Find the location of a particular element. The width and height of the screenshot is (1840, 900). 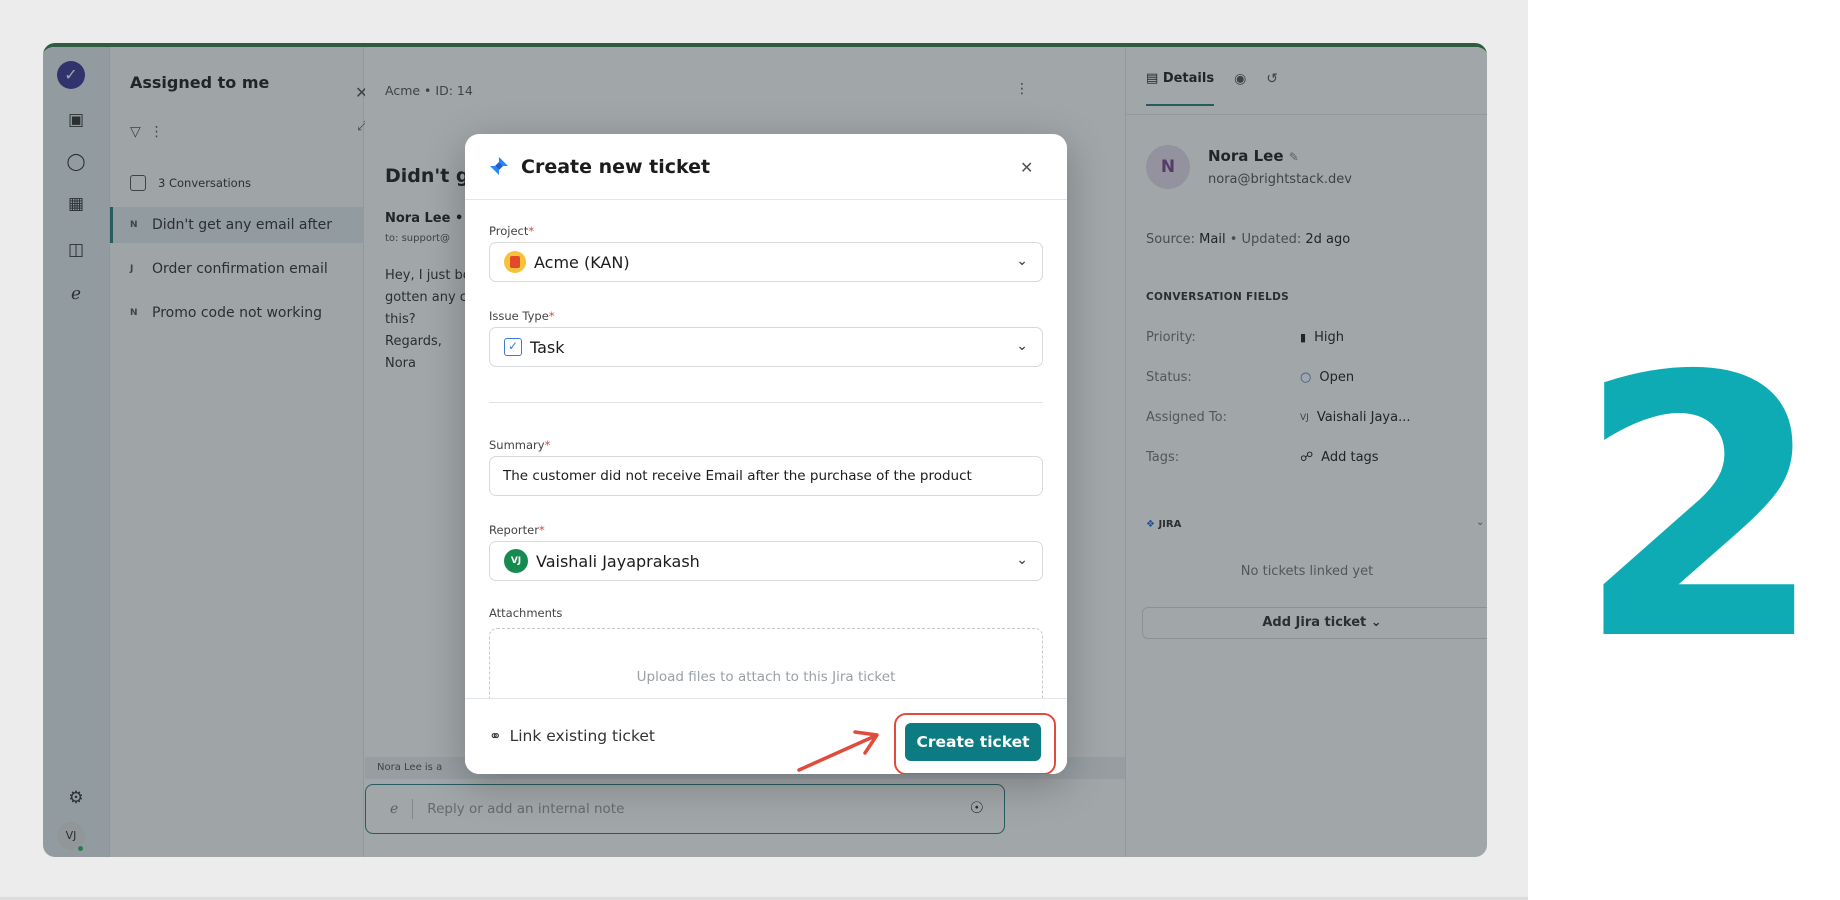

reporter-avatar: VJ is located at coordinates (516, 561).